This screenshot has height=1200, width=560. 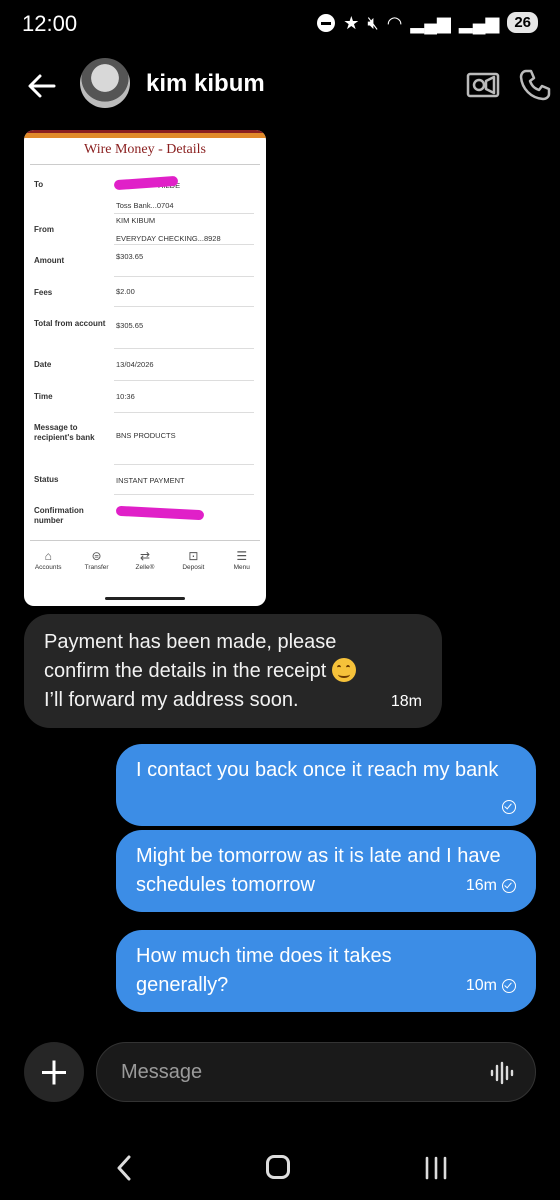 I want to click on receipt-value-time: 10:36, so click(x=125, y=396).